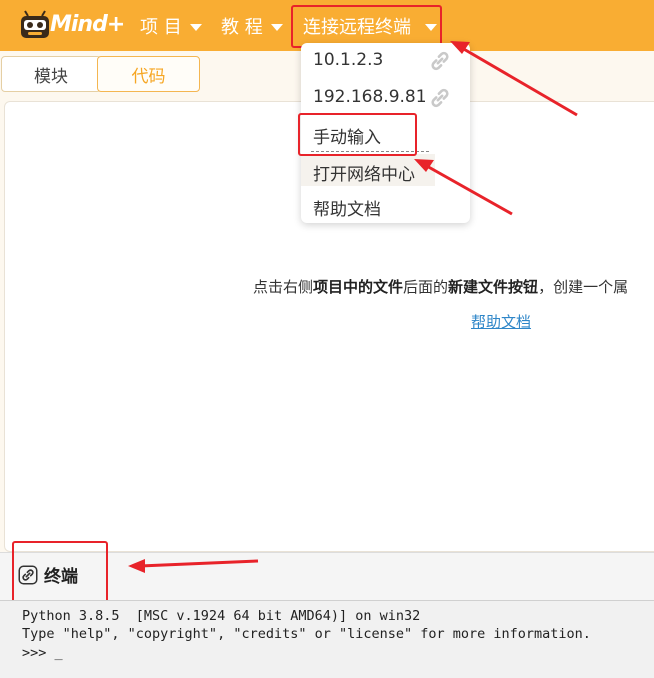 The image size is (654, 678). I want to click on mindplus-logo: Mind+, so click(71, 26).